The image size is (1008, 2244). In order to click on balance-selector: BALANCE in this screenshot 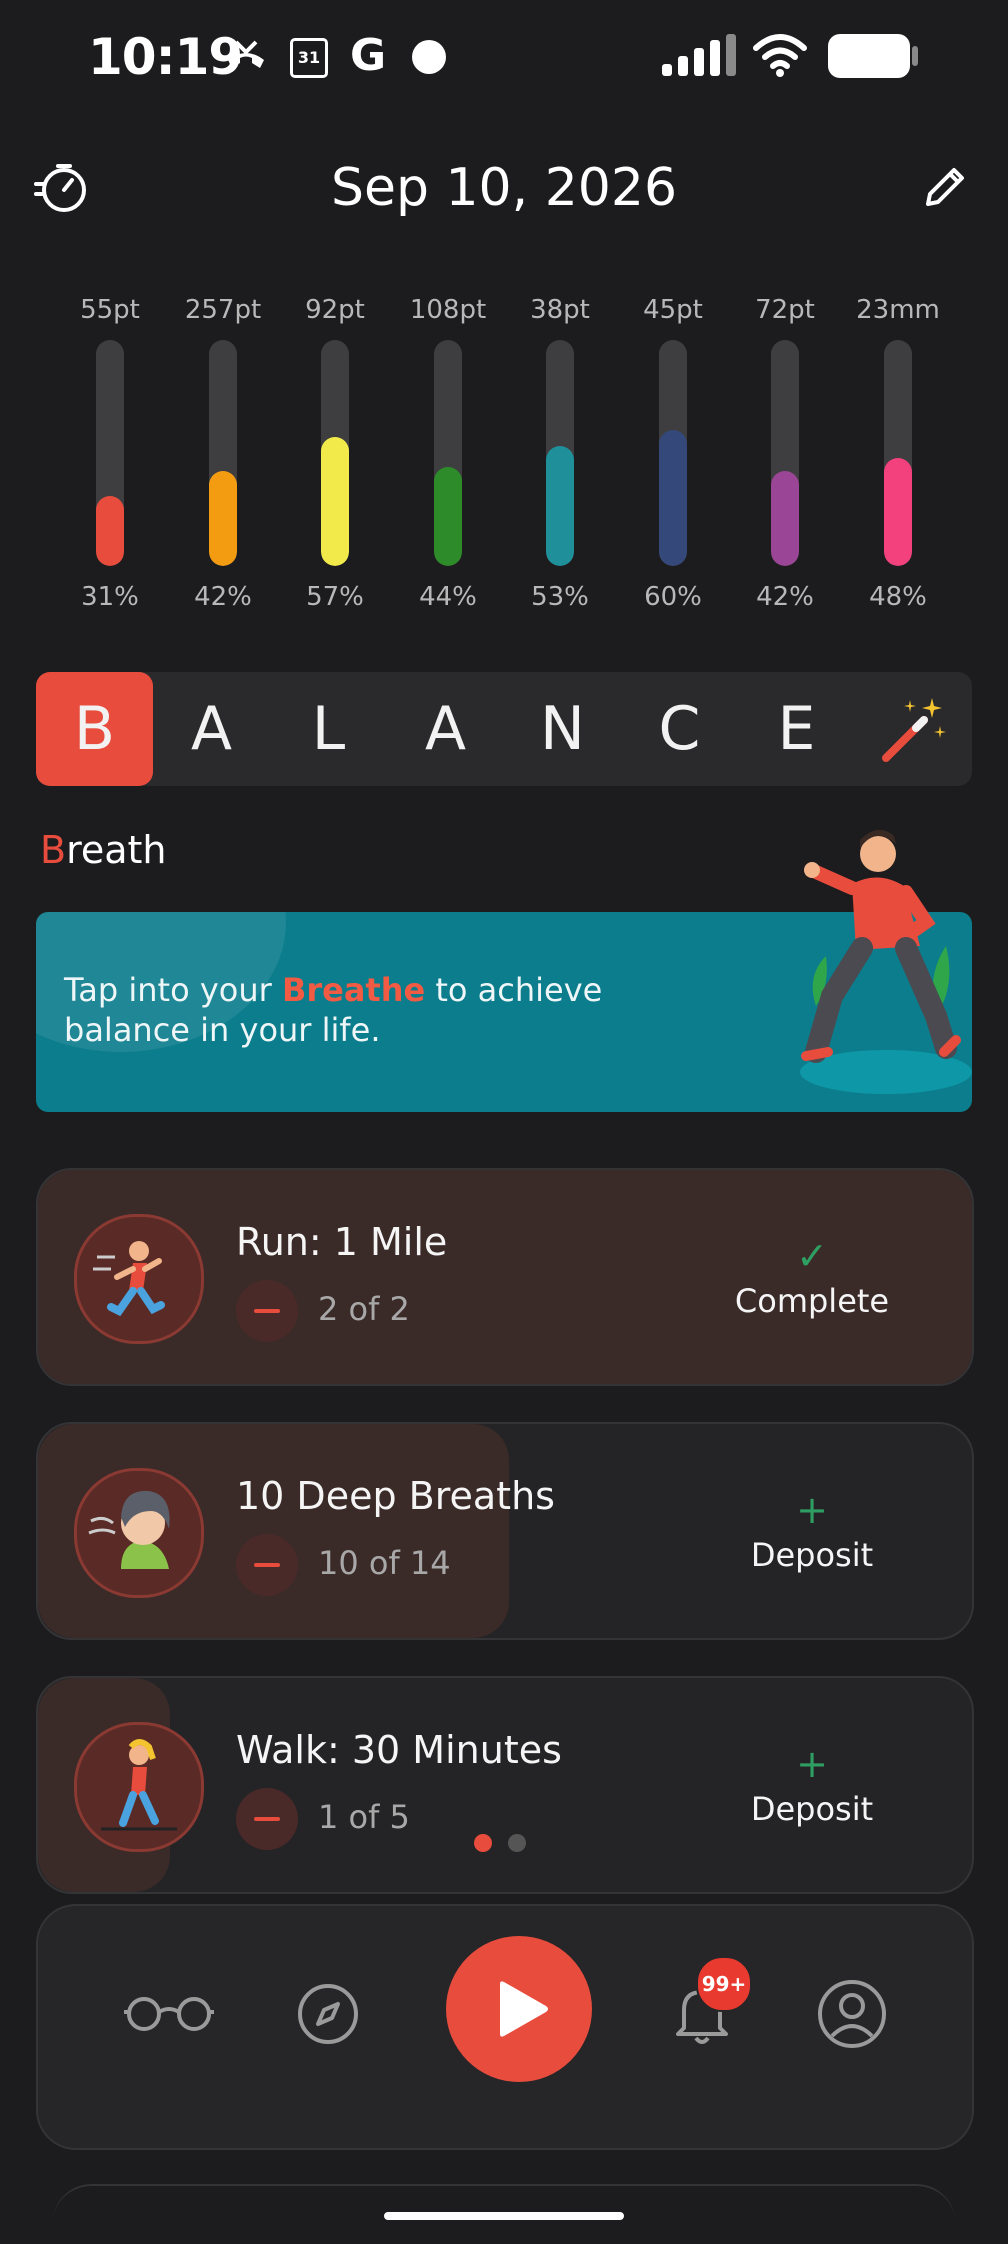, I will do `click(504, 729)`.